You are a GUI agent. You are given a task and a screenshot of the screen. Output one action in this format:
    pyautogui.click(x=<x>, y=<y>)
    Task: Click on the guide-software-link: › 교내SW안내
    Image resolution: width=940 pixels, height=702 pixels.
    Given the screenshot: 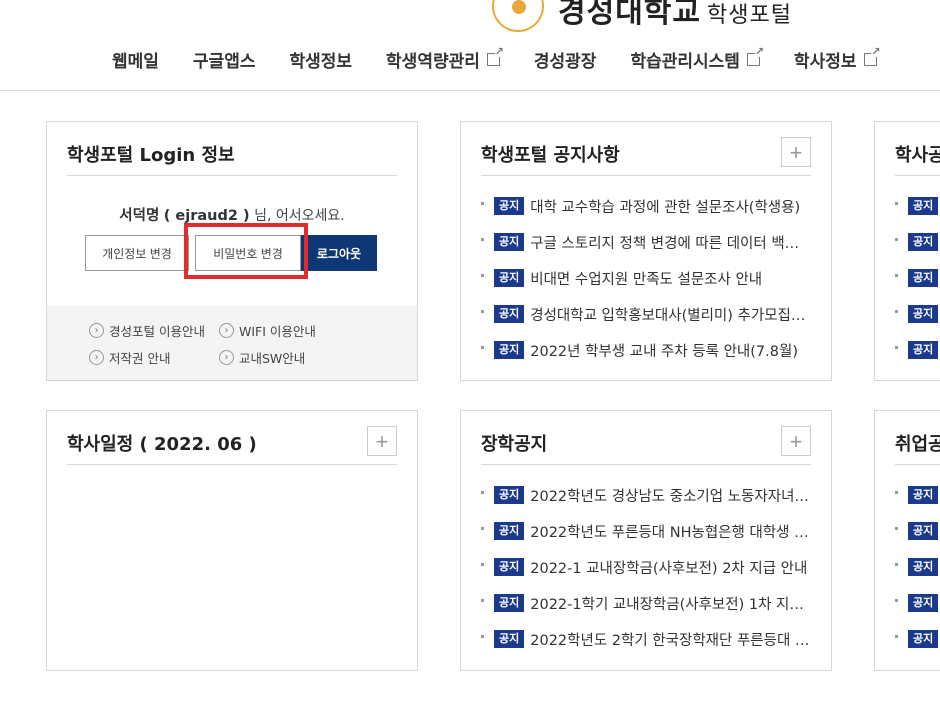 What is the action you would take?
    pyautogui.click(x=262, y=357)
    